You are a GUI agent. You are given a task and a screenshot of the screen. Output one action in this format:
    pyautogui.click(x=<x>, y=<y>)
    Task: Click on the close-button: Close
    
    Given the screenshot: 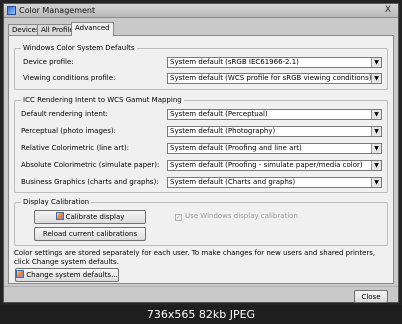 What is the action you would take?
    pyautogui.click(x=371, y=296)
    